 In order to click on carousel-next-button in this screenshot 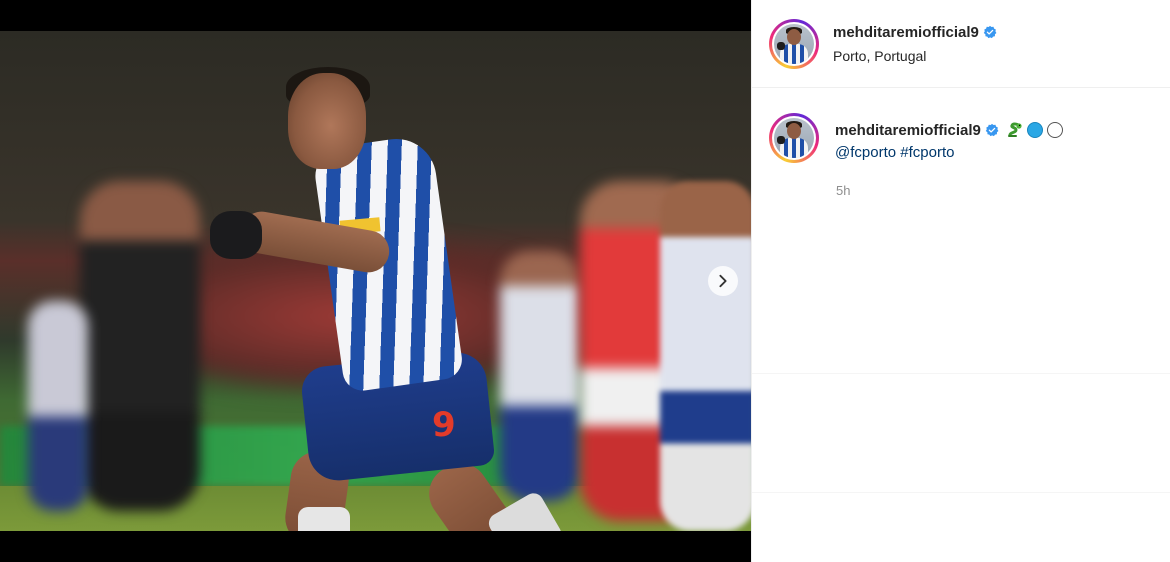, I will do `click(723, 281)`.